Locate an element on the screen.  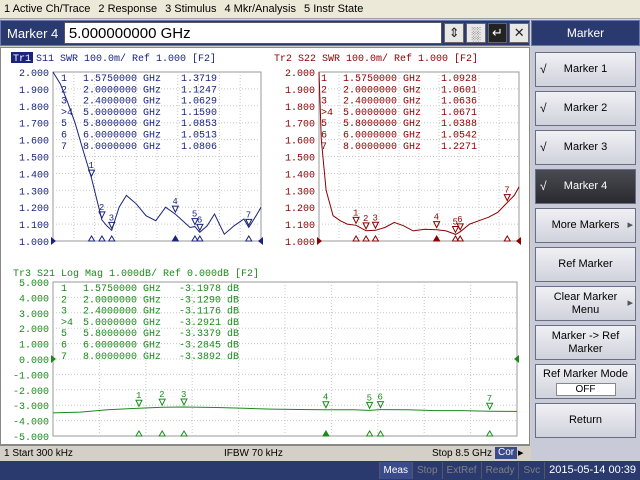
softkey-label: Marker 4 is located at coordinates (585, 186).